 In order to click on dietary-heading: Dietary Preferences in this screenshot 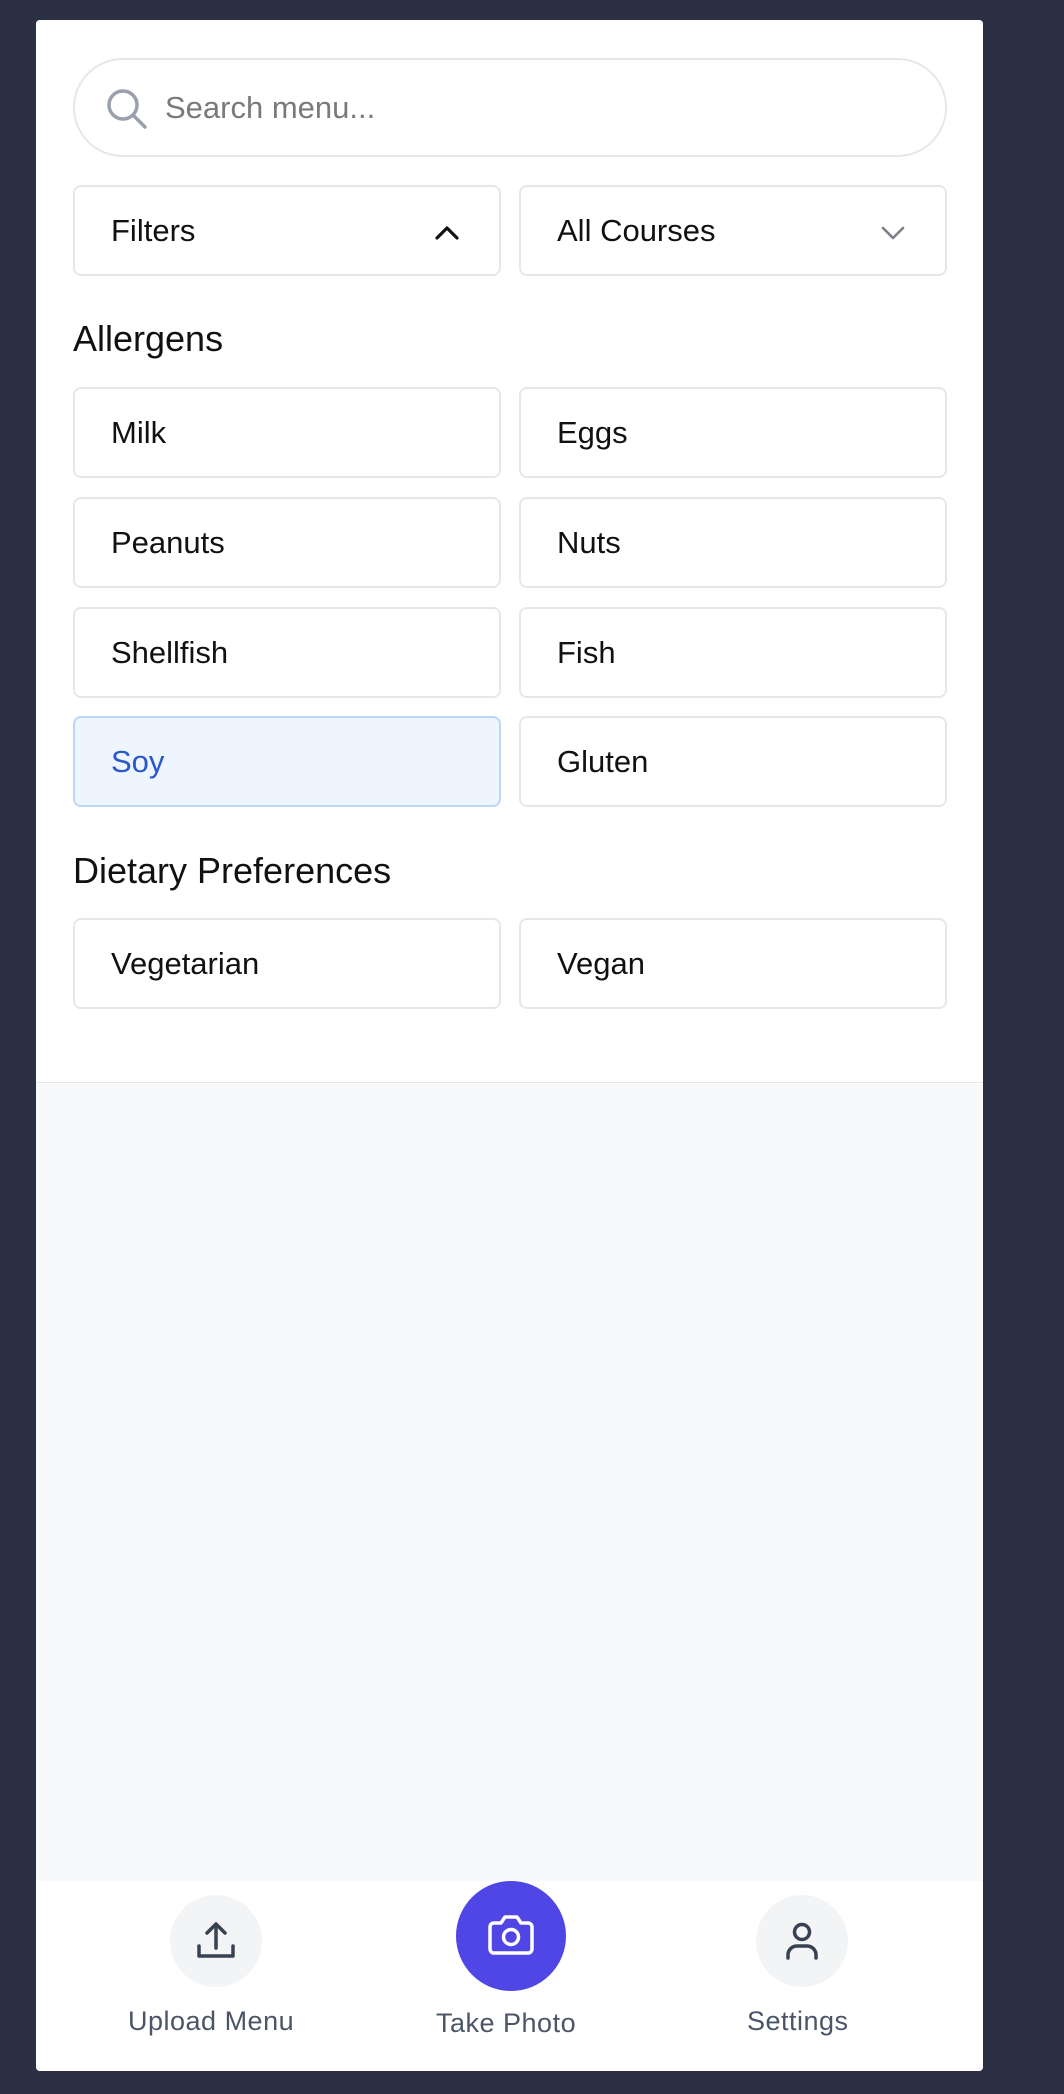, I will do `click(232, 870)`.